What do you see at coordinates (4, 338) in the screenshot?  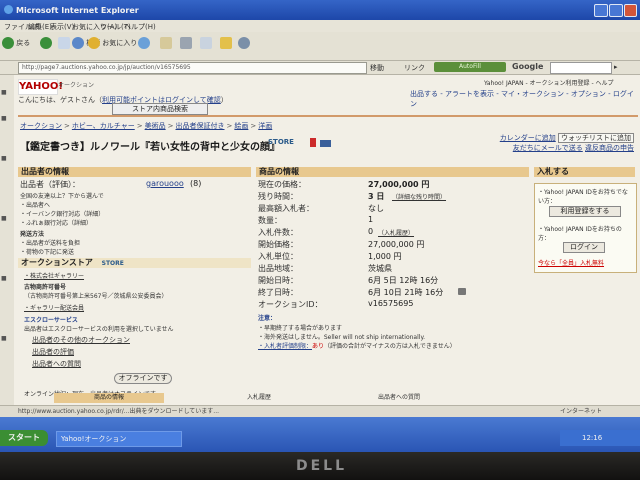 I see `left-strip-item: ■` at bounding box center [4, 338].